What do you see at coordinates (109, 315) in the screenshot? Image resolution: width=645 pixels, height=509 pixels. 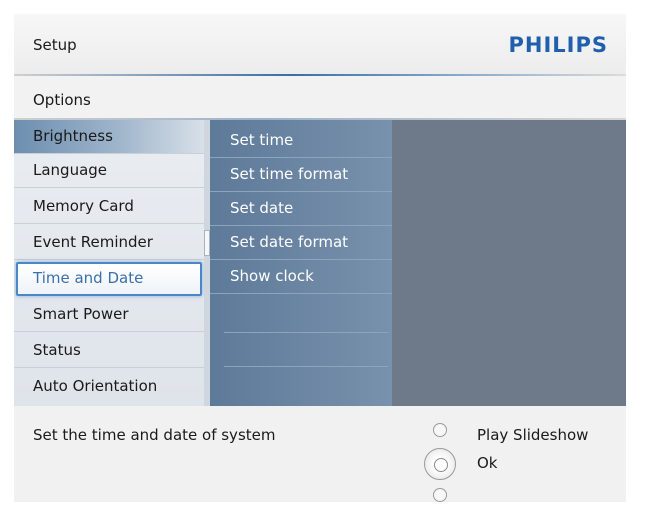 I see `menu-item-smart-power: Smart Power` at bounding box center [109, 315].